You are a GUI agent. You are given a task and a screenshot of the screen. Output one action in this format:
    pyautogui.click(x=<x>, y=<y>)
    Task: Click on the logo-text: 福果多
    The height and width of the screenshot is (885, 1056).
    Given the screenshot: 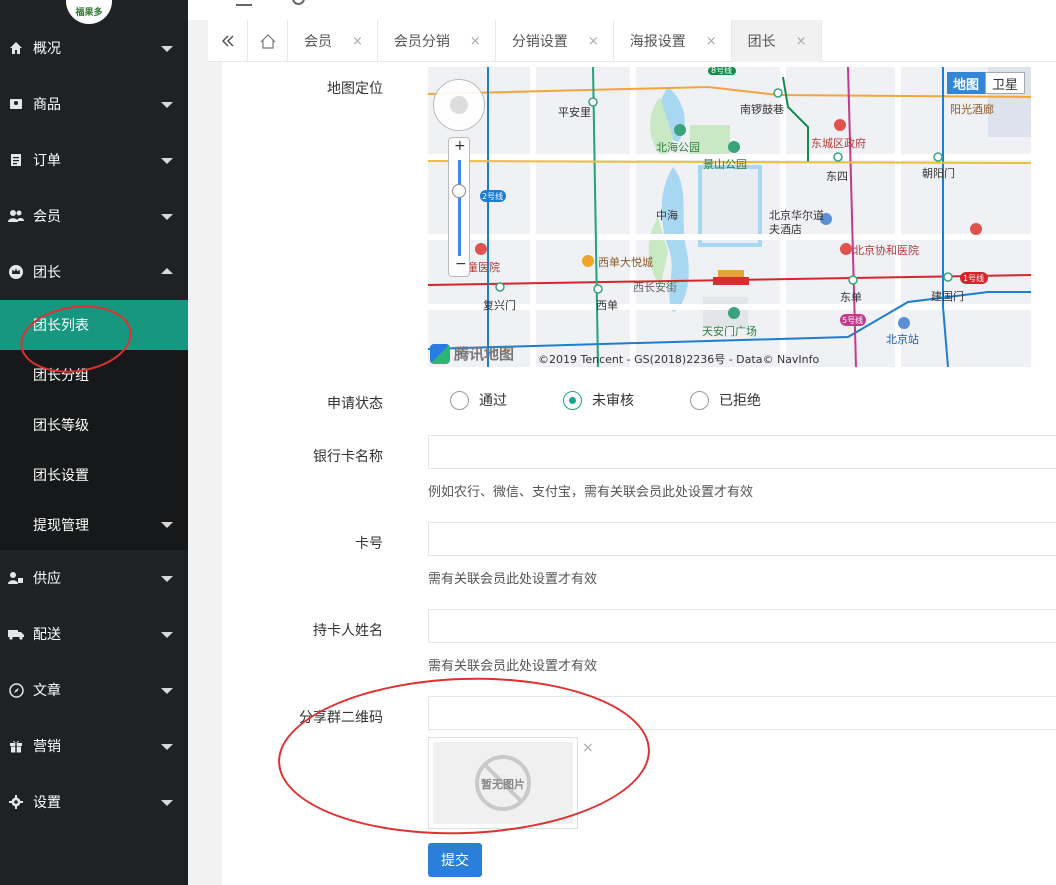 What is the action you would take?
    pyautogui.click(x=89, y=13)
    